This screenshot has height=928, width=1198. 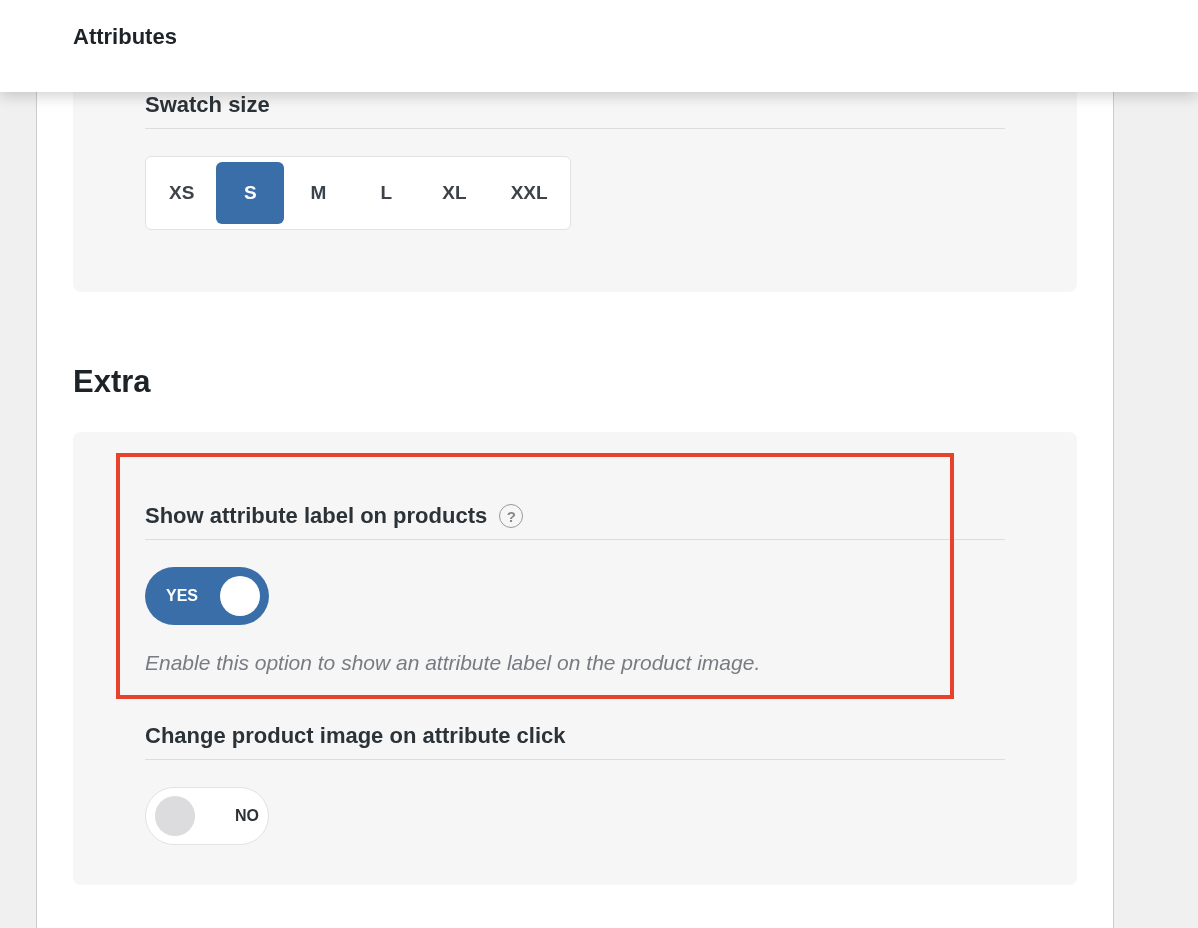 What do you see at coordinates (207, 596) in the screenshot?
I see `toggle-switch: YES` at bounding box center [207, 596].